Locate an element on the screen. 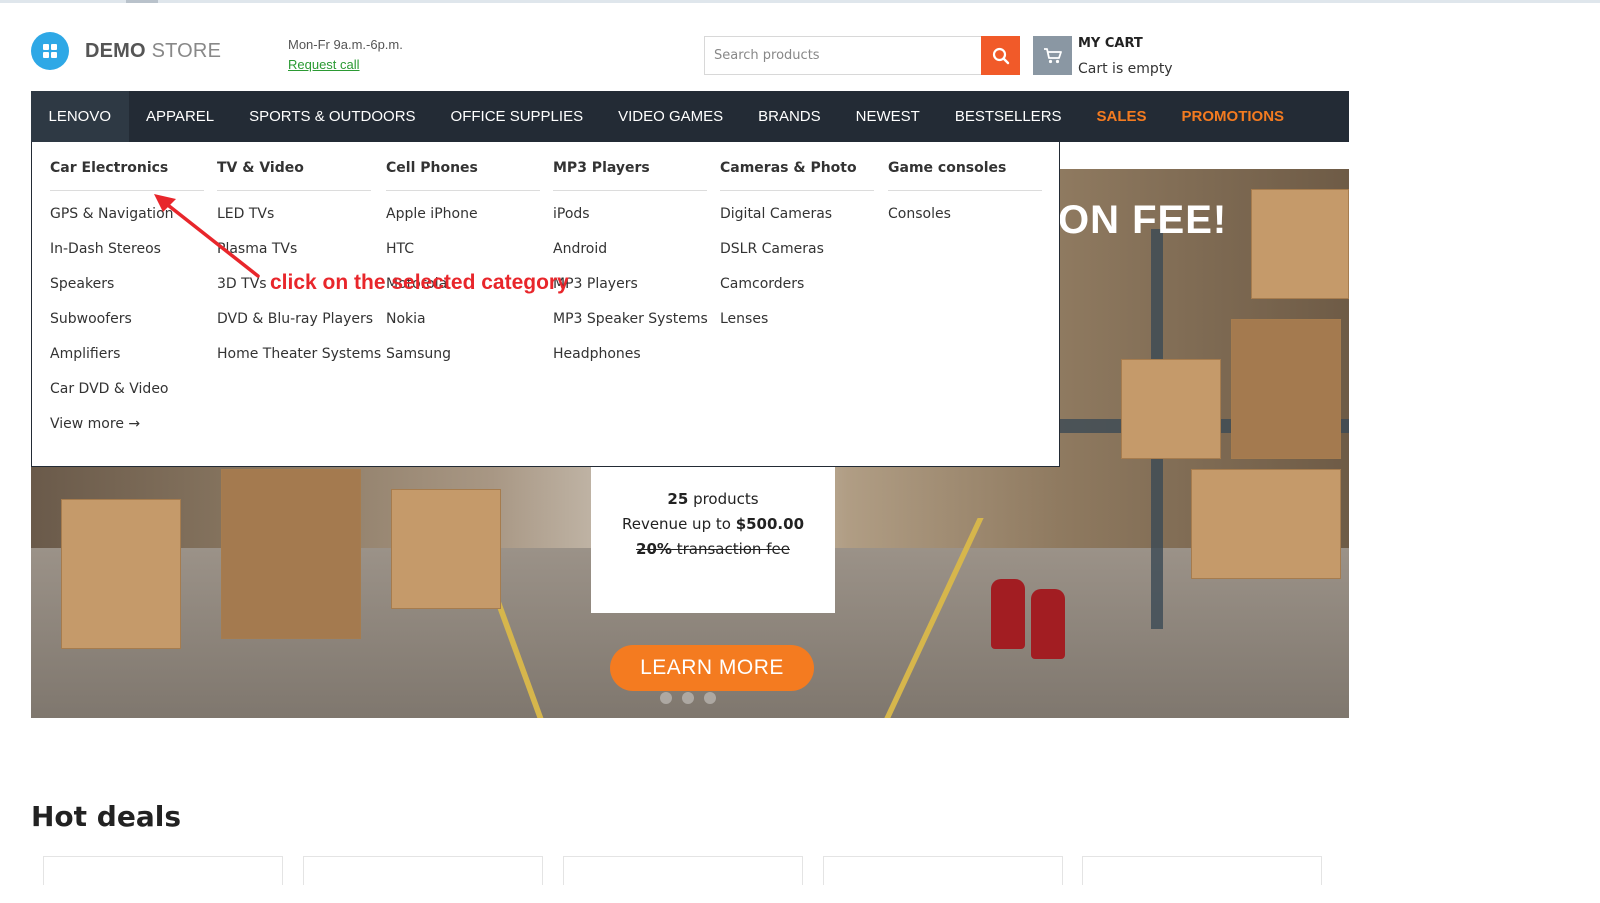 The height and width of the screenshot is (903, 1600). nav-item-office-supplies: OFFICE SUPPLIES is located at coordinates (517, 116).